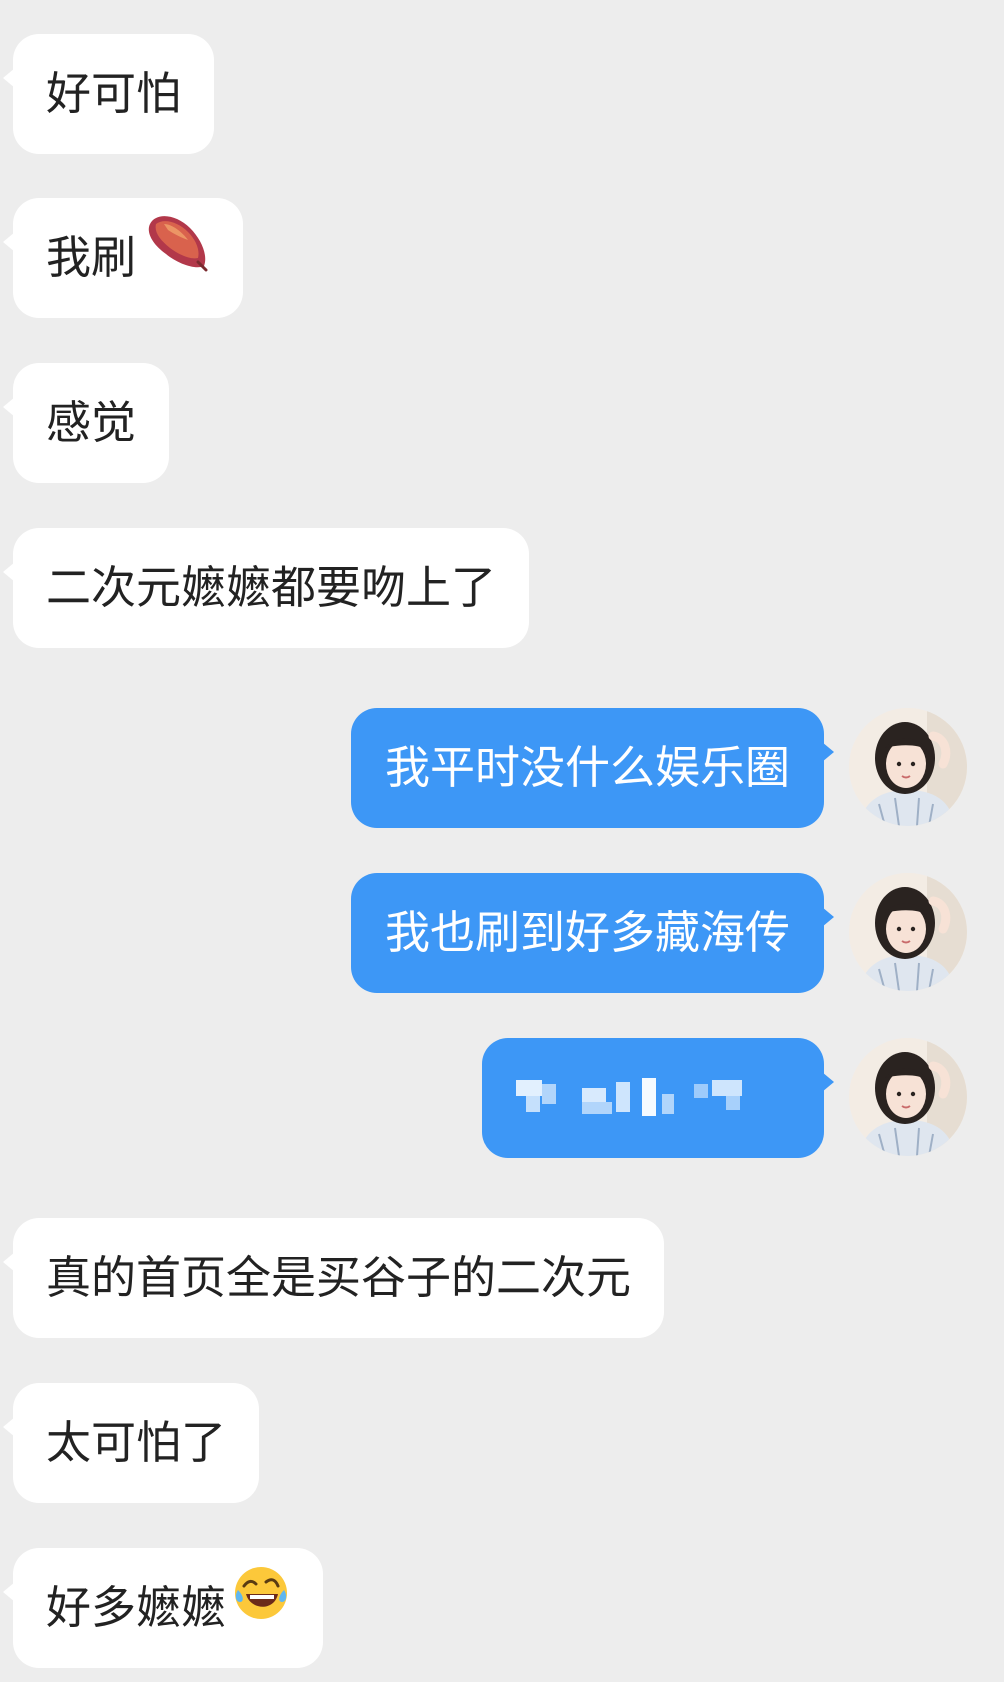  I want to click on outgoing-message-bubble: 我平时没什么娱乐圈, so click(592, 768).